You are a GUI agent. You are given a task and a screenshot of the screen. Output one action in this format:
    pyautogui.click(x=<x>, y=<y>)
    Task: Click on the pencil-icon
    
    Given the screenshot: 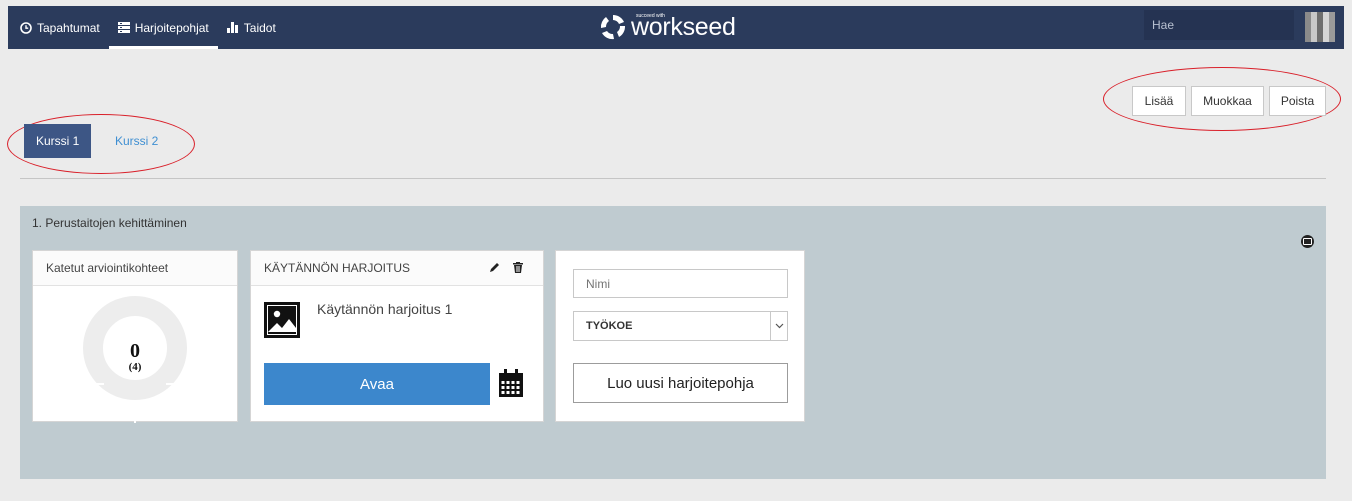 What is the action you would take?
    pyautogui.click(x=494, y=267)
    